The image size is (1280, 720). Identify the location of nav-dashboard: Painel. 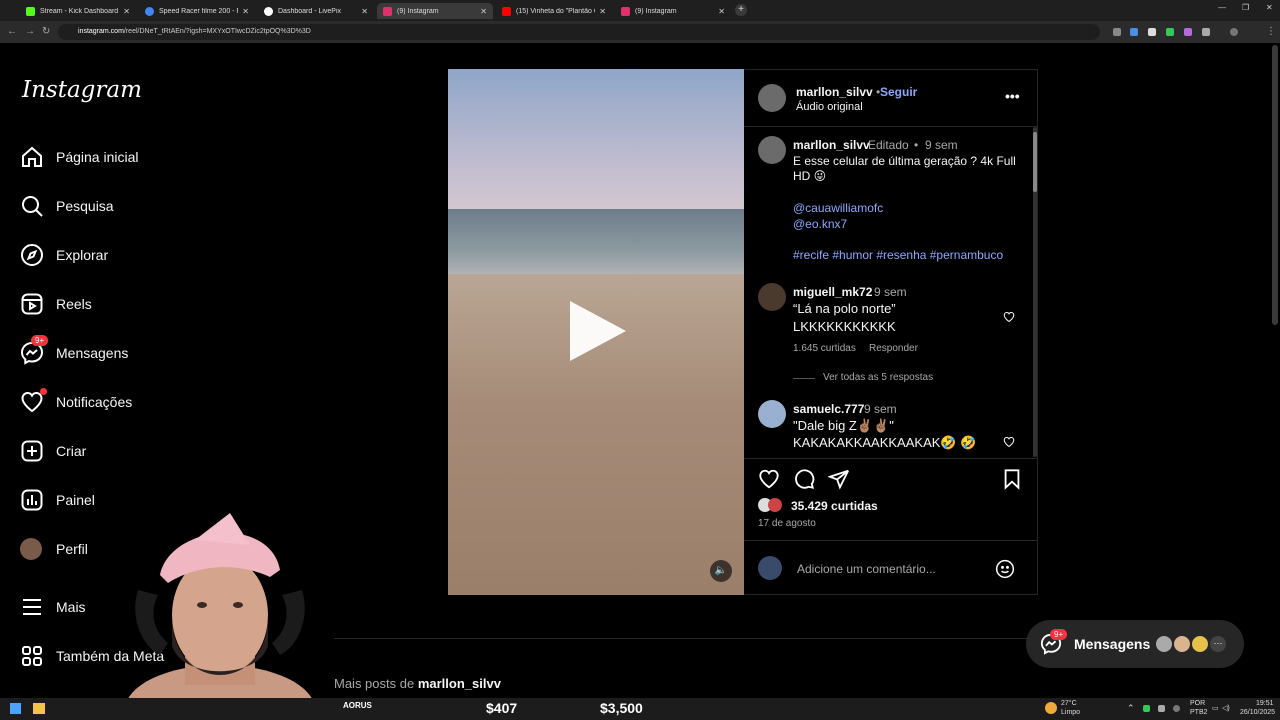
(57, 500).